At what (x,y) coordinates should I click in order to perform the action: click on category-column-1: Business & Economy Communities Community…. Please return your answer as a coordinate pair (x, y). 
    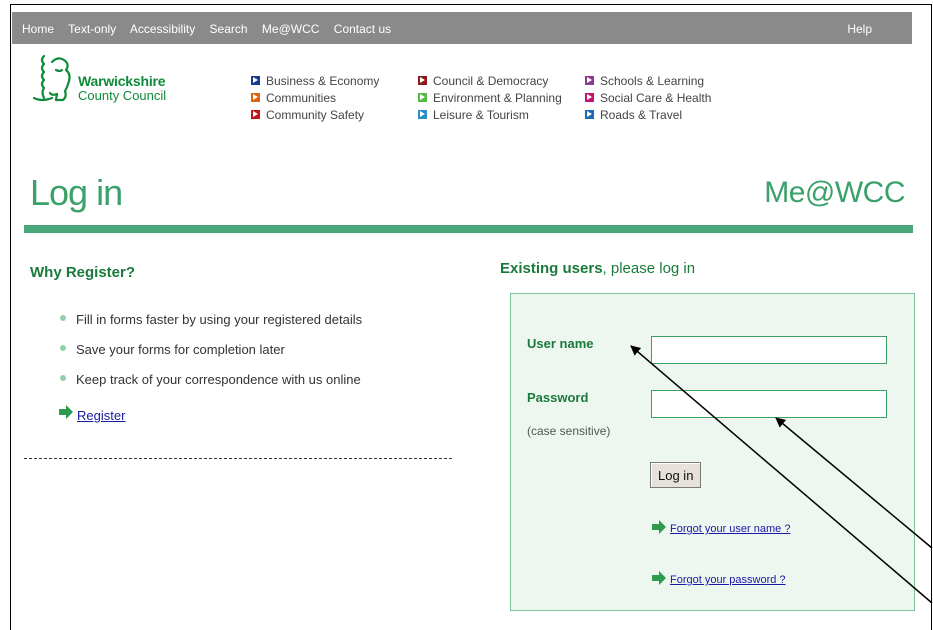
    Looking at the image, I should click on (315, 98).